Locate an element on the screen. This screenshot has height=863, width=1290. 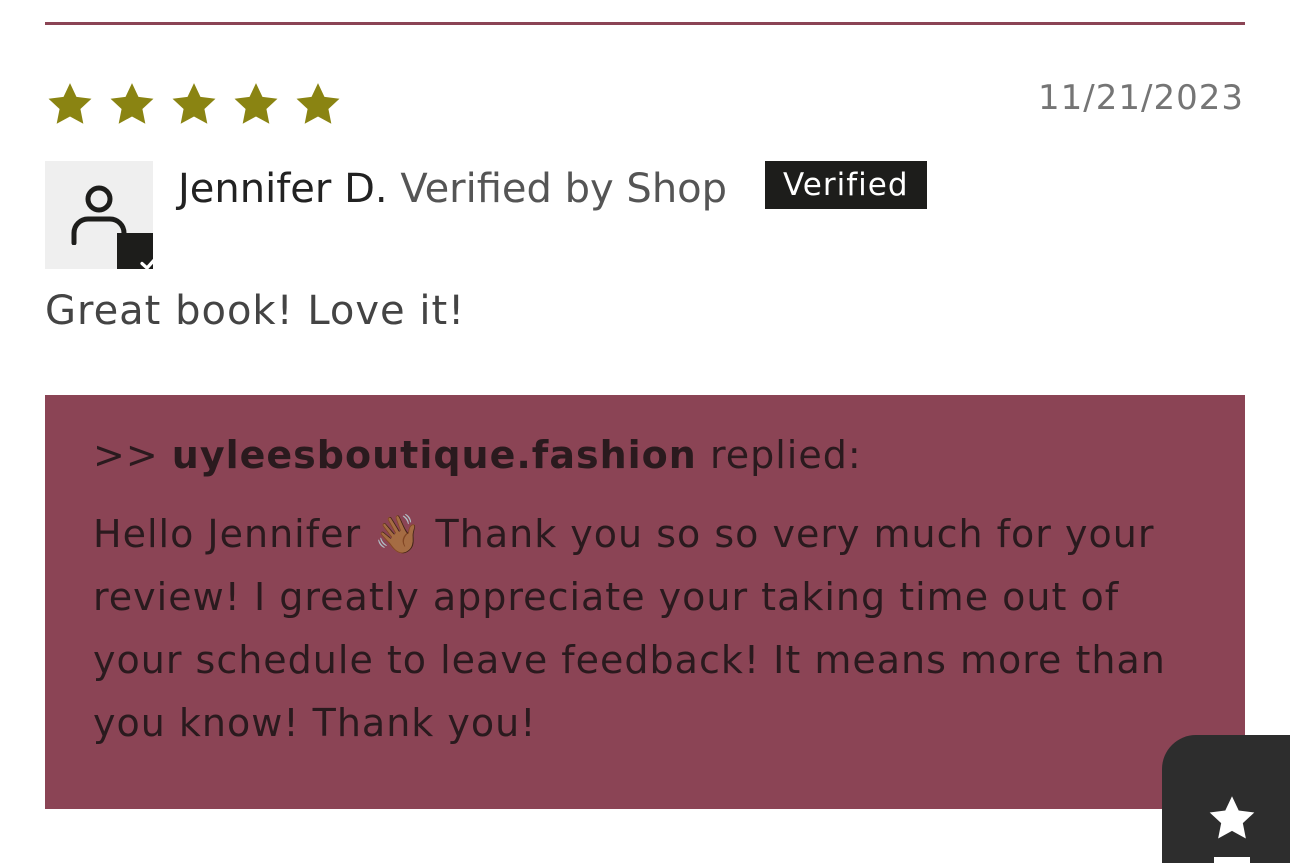
check-icon is located at coordinates (149, 263).